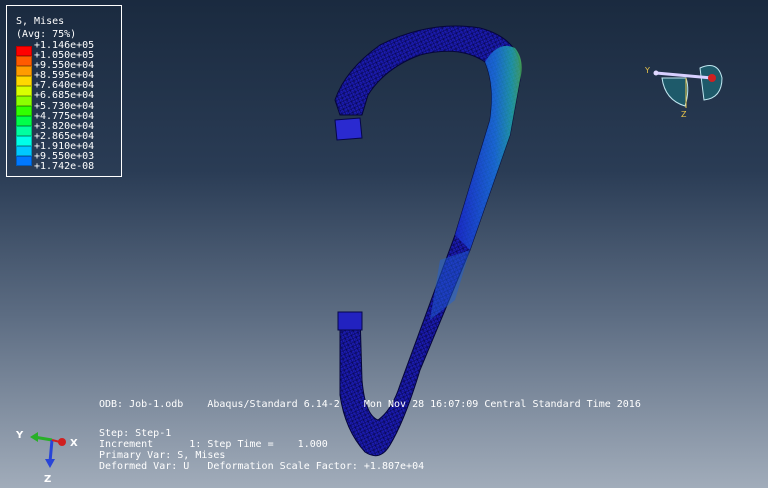  Describe the element at coordinates (647, 70) in the screenshot. I see `mini-triad-y-label: Y` at that location.